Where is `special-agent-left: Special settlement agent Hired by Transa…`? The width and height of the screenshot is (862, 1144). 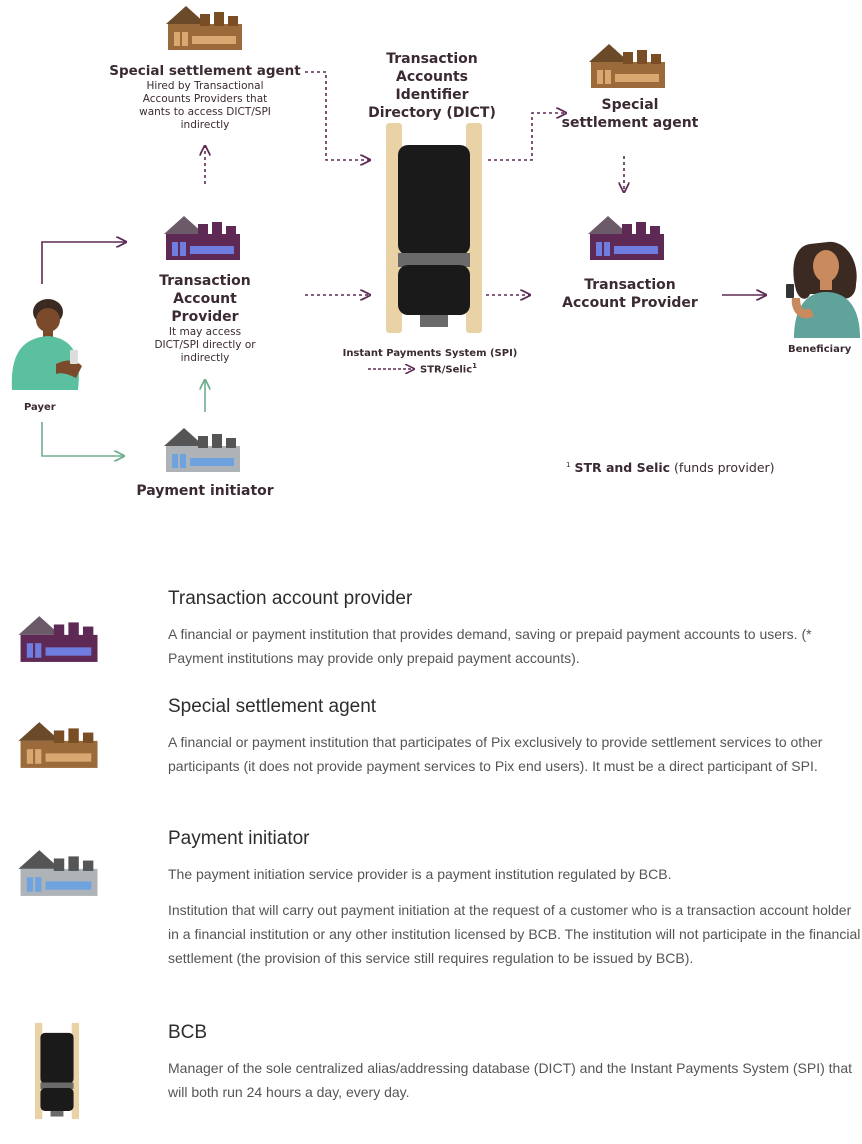 special-agent-left: Special settlement agent Hired by Transa… is located at coordinates (205, 97).